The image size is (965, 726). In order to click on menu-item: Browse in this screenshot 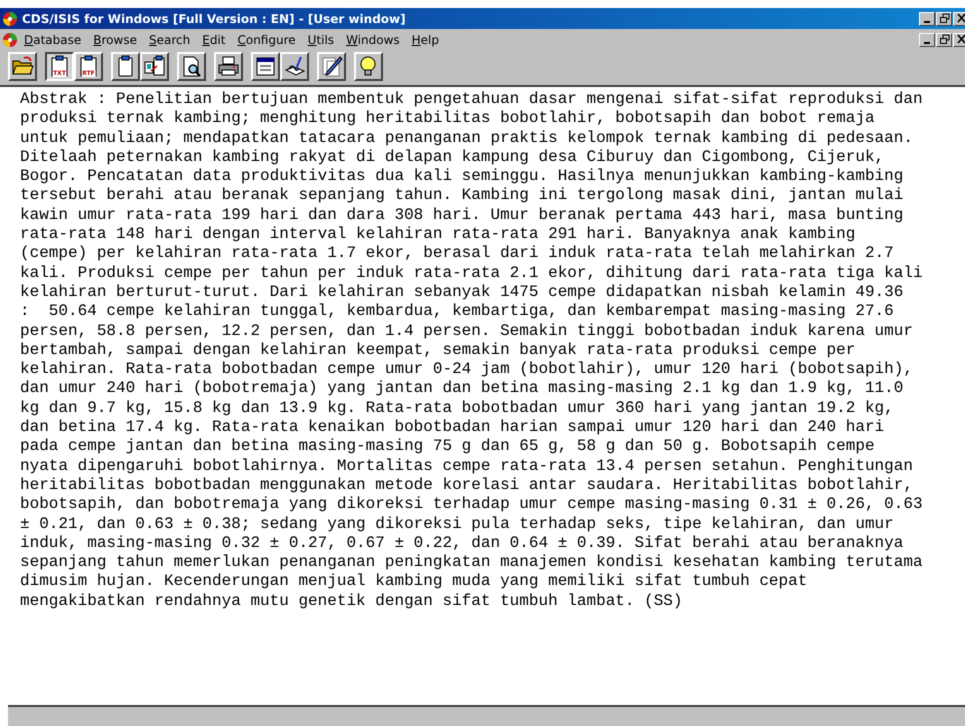, I will do `click(115, 39)`.